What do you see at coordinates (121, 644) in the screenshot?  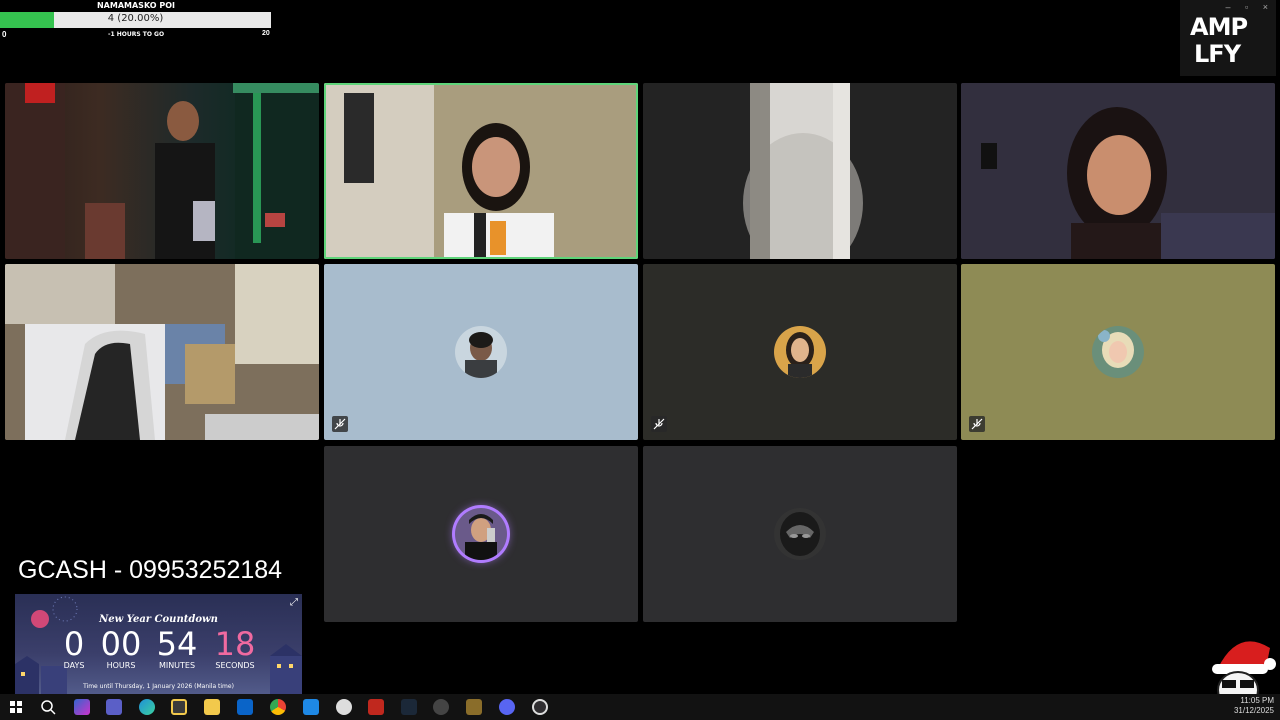 I see `hours-value: 00` at bounding box center [121, 644].